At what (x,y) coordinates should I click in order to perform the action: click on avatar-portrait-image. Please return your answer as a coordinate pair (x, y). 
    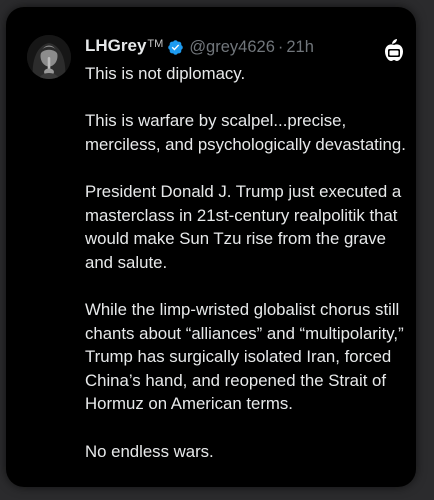
    Looking at the image, I should click on (49, 57).